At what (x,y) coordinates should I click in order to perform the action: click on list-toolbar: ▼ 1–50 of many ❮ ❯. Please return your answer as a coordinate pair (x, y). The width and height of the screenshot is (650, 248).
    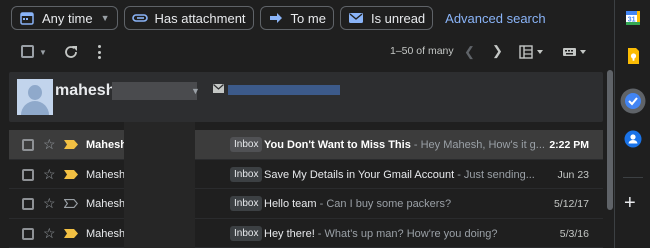
    Looking at the image, I should click on (307, 52).